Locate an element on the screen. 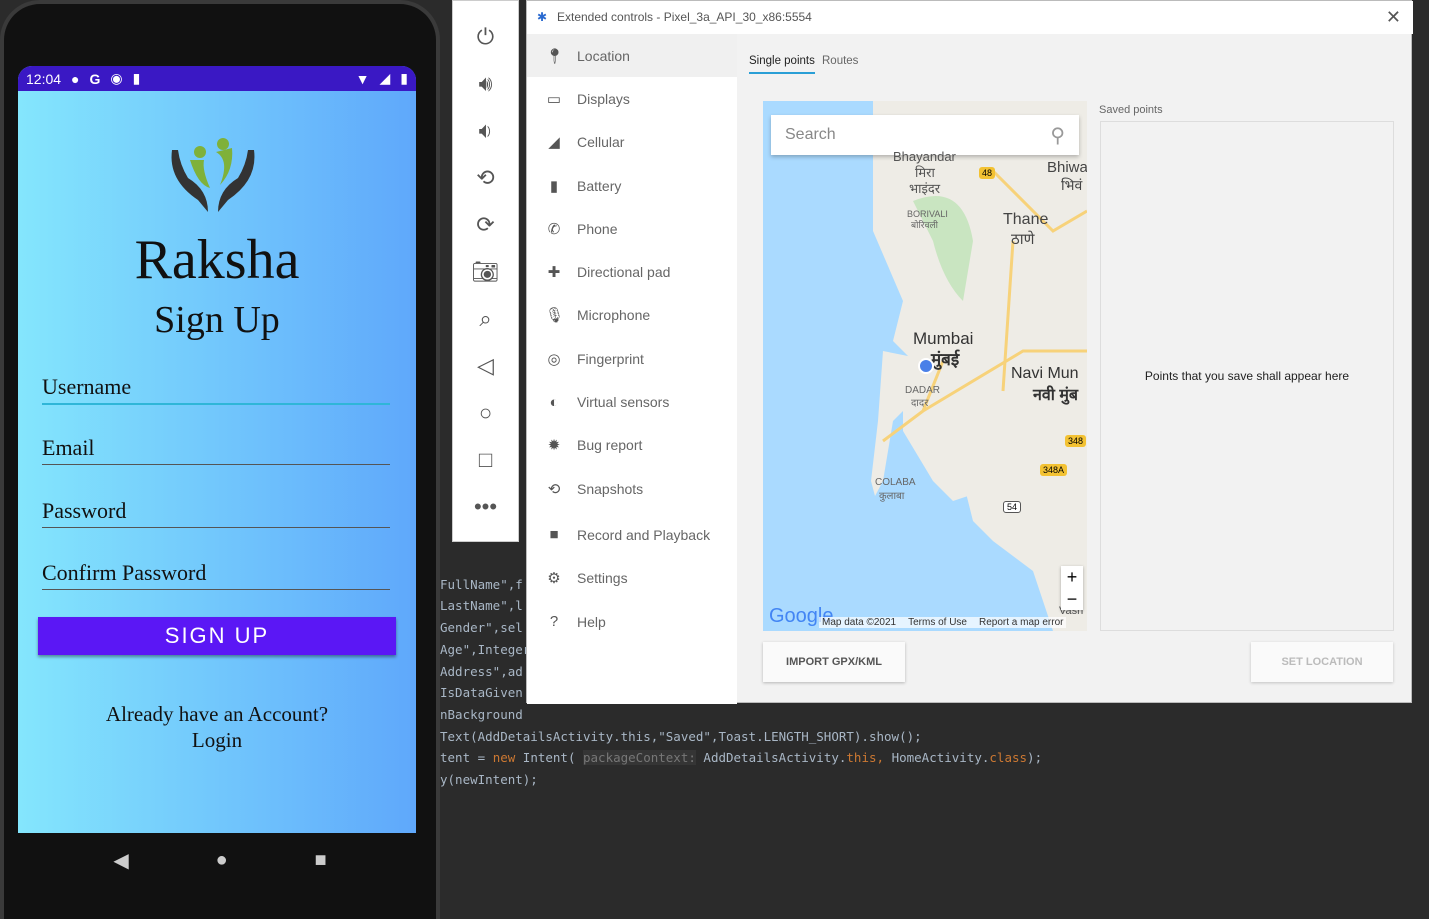 The image size is (1429, 919). code-line: nBackground is located at coordinates (481, 714).